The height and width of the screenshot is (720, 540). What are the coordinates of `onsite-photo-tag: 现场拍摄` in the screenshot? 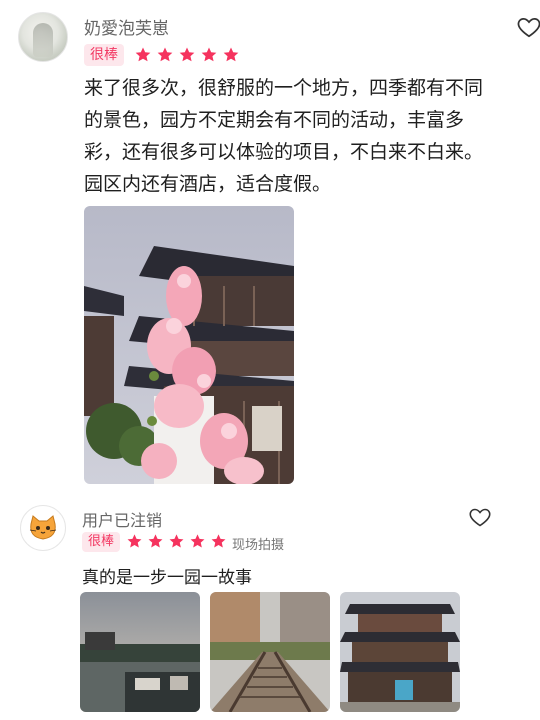 It's located at (258, 545).